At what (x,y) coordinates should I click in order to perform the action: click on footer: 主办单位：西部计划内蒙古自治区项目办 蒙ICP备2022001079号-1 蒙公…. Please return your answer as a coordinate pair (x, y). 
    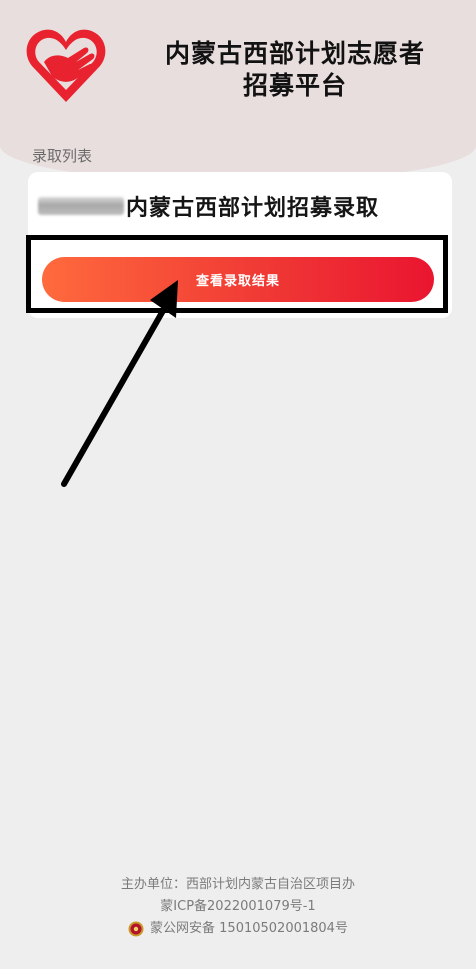
    Looking at the image, I should click on (238, 909).